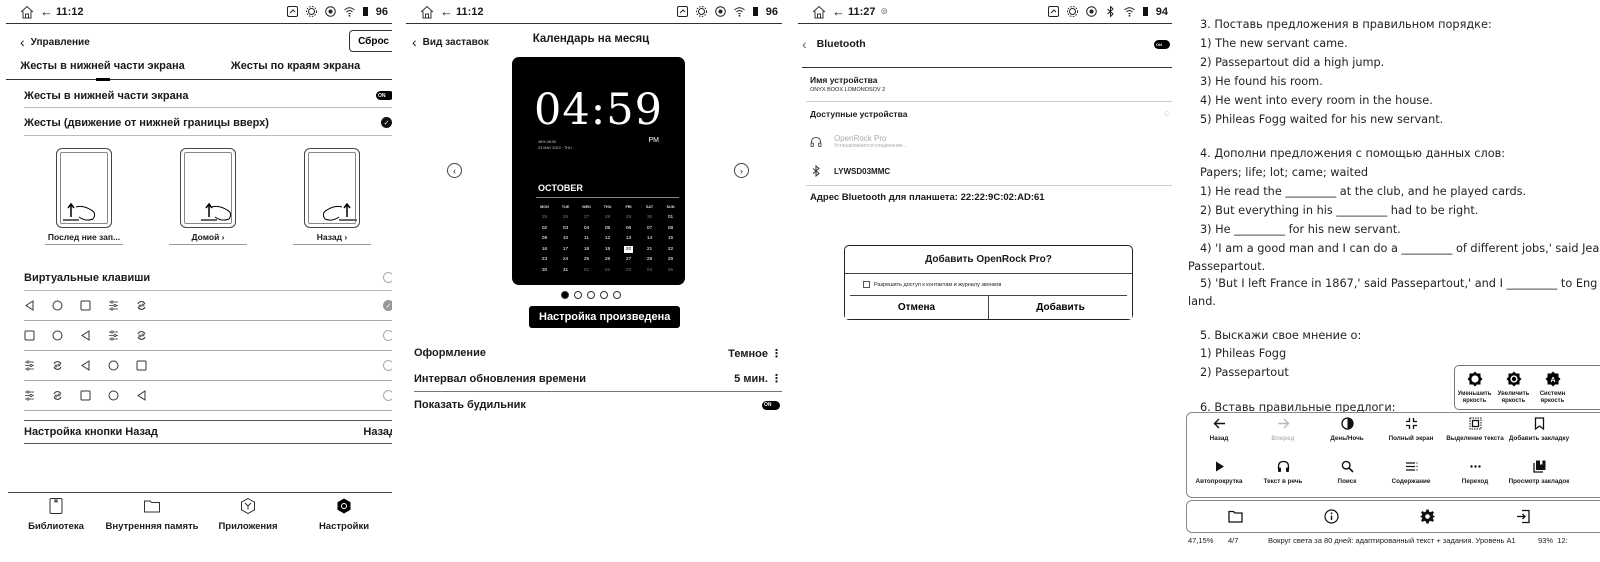  I want to click on add-button: Добавить, so click(1060, 307).